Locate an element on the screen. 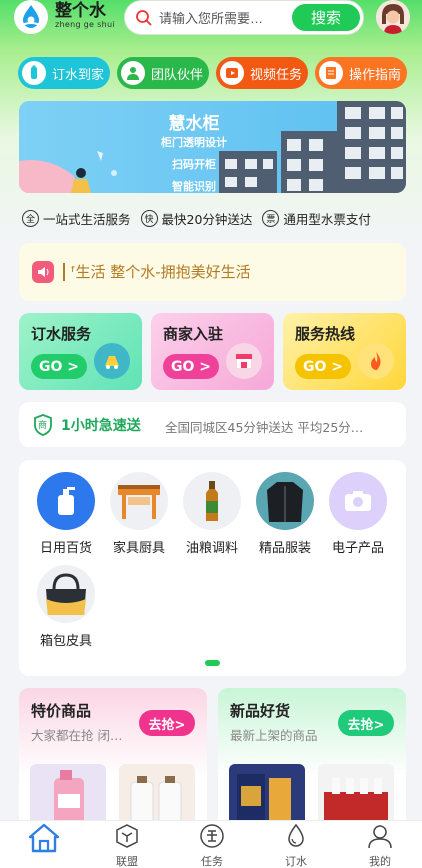  category-item: 日用百货 is located at coordinates (66, 514).